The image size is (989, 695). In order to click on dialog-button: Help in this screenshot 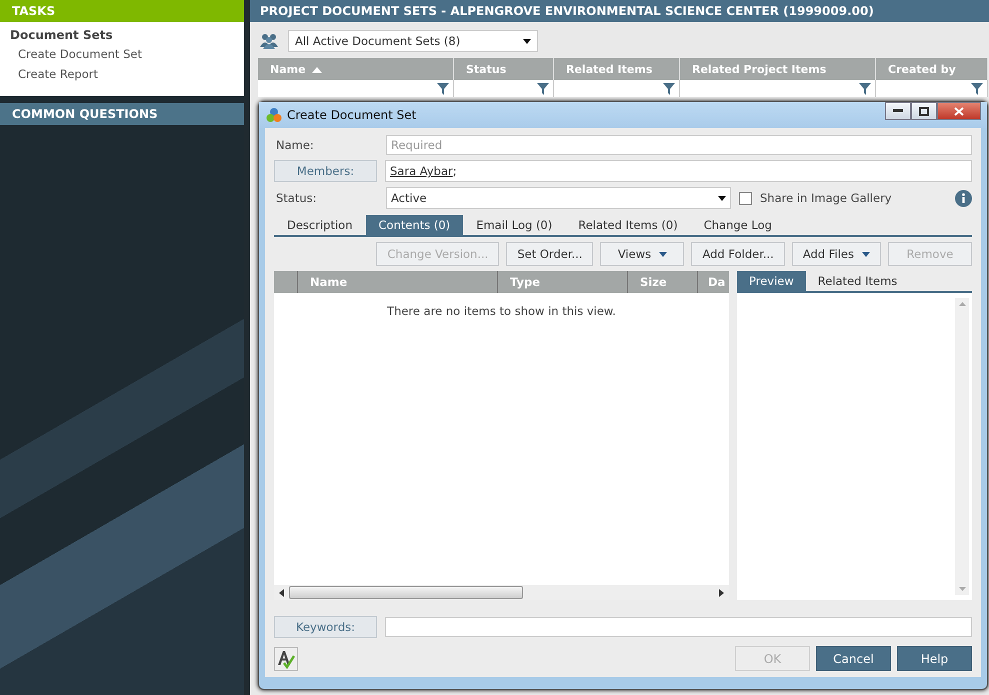, I will do `click(934, 658)`.